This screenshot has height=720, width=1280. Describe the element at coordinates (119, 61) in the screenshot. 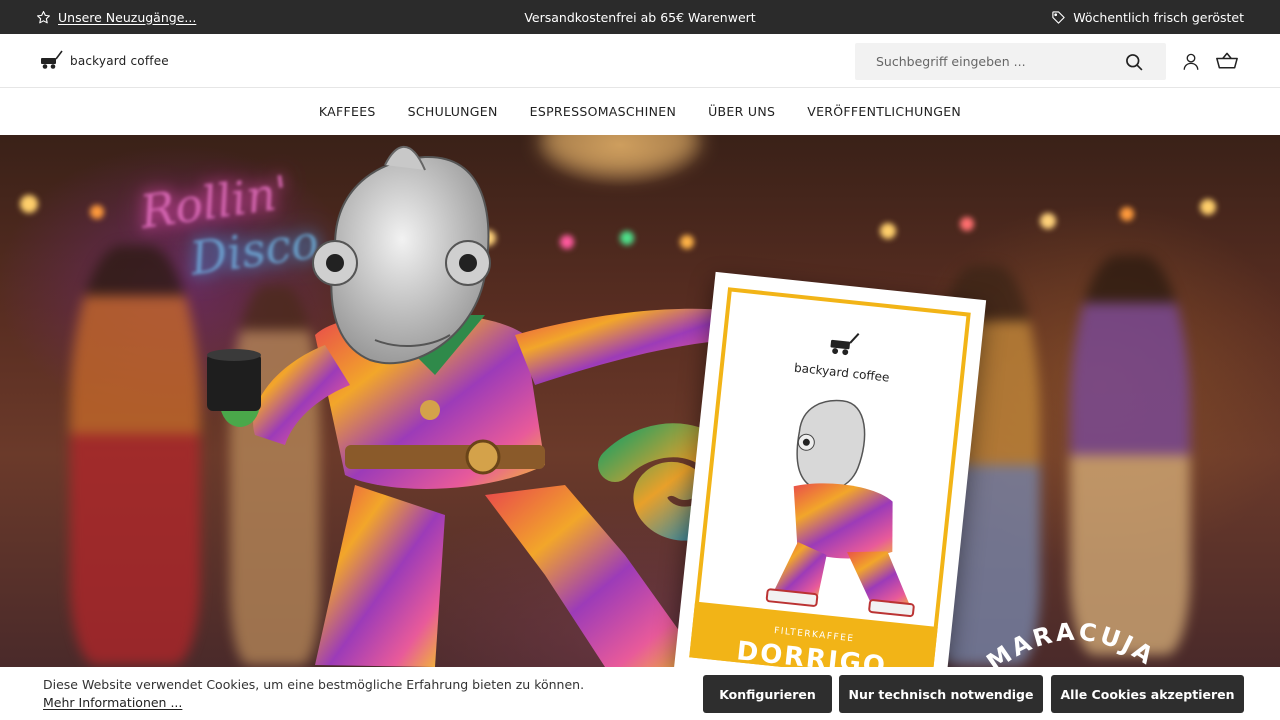

I see `brand-name: backyard coffee` at that location.